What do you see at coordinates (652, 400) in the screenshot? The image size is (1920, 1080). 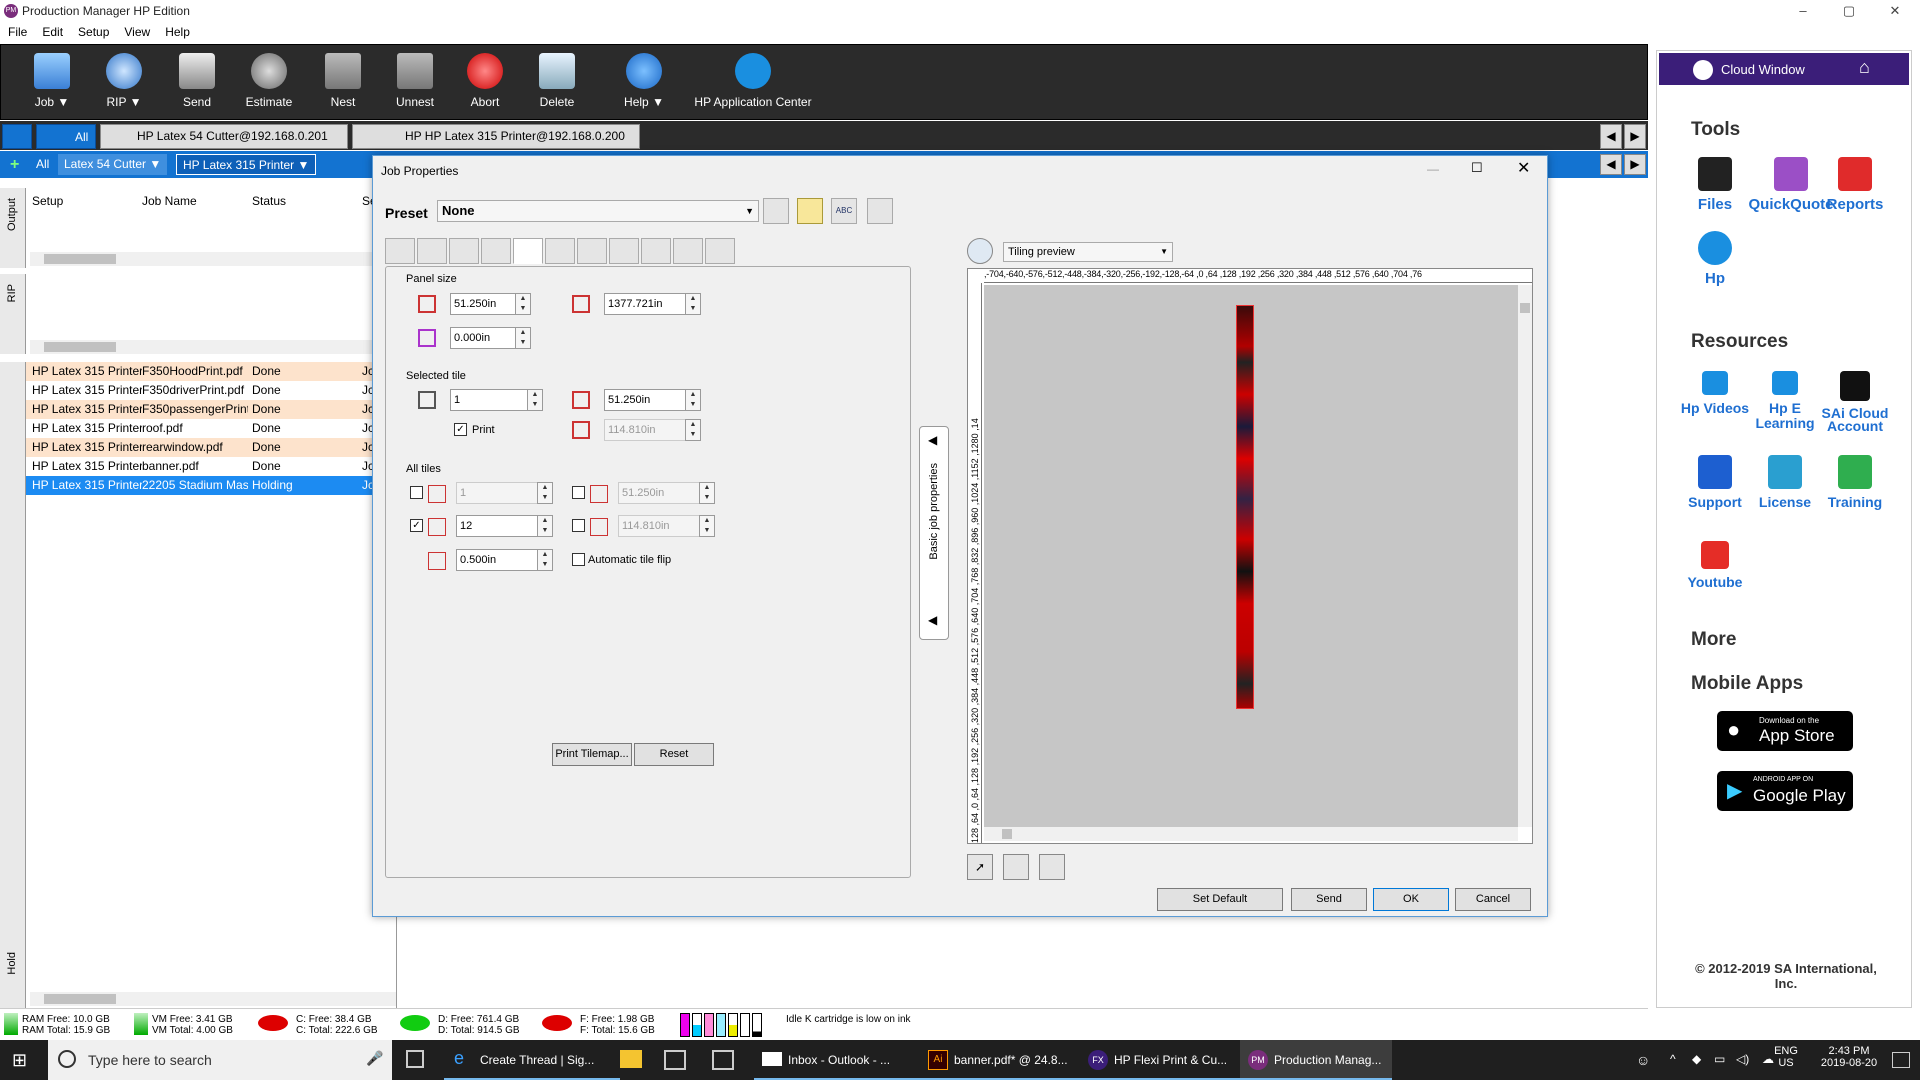 I see `tile-width-field: 51.250in ▲ ▼` at bounding box center [652, 400].